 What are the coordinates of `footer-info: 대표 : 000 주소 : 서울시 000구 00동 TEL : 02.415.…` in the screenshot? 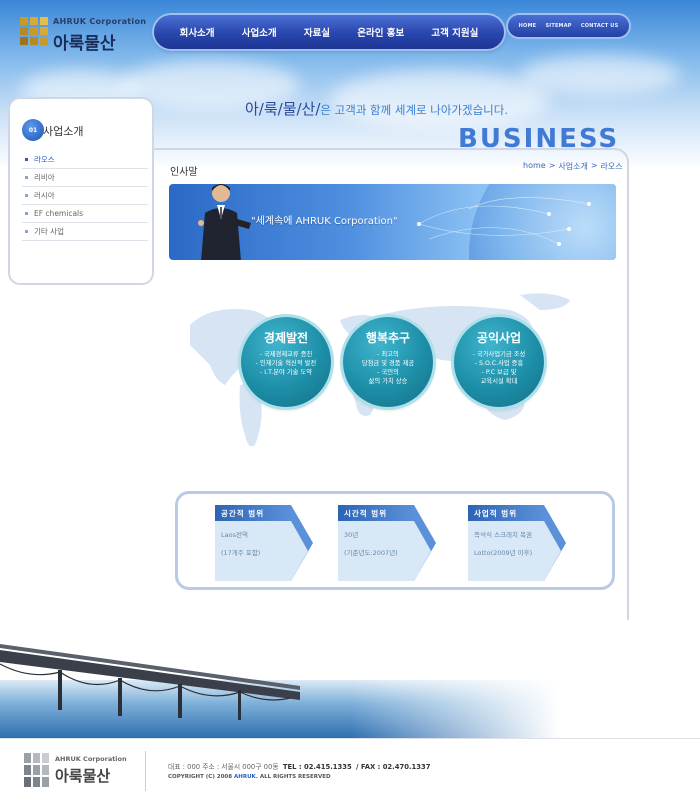 It's located at (299, 766).